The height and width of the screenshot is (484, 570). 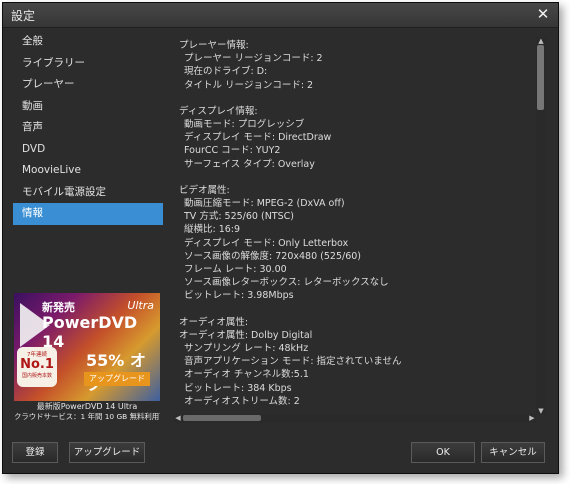 What do you see at coordinates (88, 85) in the screenshot?
I see `nav-item-player: プレーヤー` at bounding box center [88, 85].